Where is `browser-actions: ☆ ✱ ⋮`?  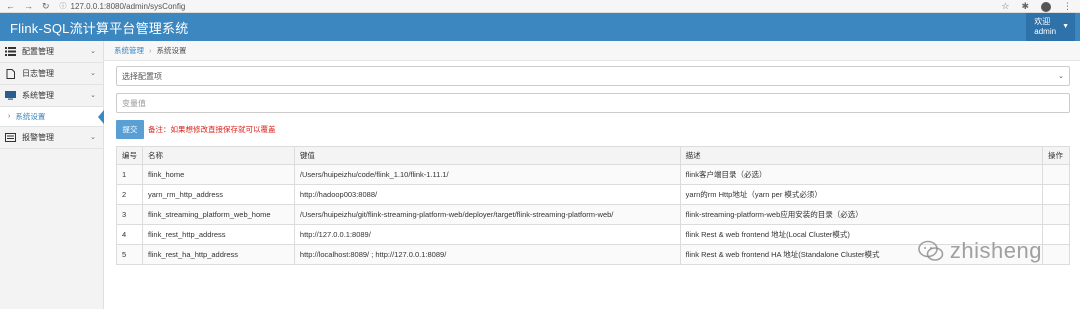
browser-actions: ☆ ✱ ⋮ is located at coordinates (1036, 6).